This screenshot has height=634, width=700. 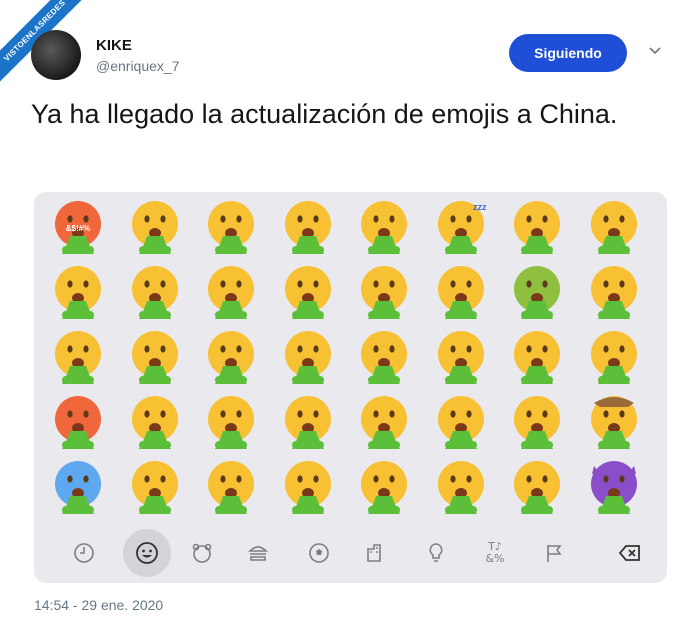 I want to click on grawlix-text: &$!#%, so click(x=78, y=228).